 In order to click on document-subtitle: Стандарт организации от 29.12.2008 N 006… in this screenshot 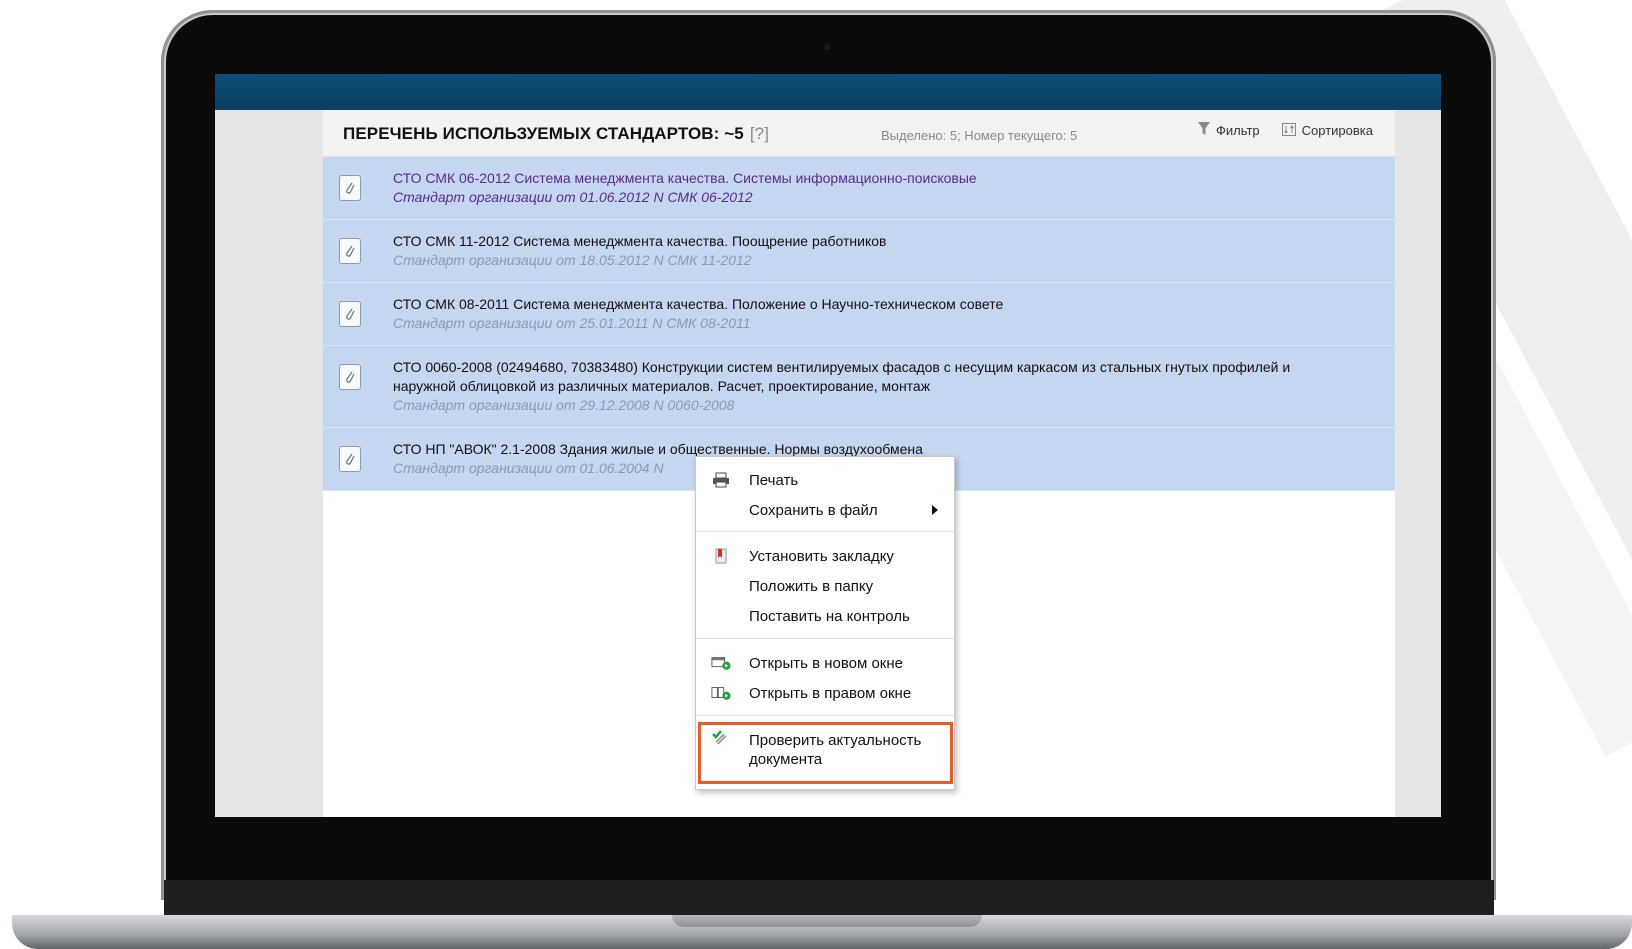, I will do `click(564, 405)`.